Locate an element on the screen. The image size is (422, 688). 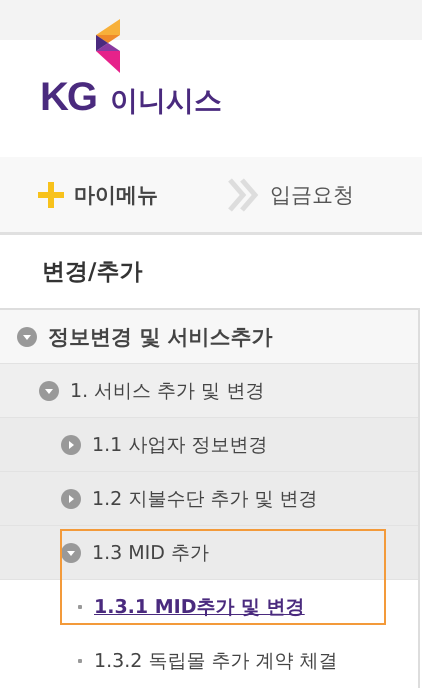
tree-link: 1.3.1 MID추가 및 변경 is located at coordinates (199, 607).